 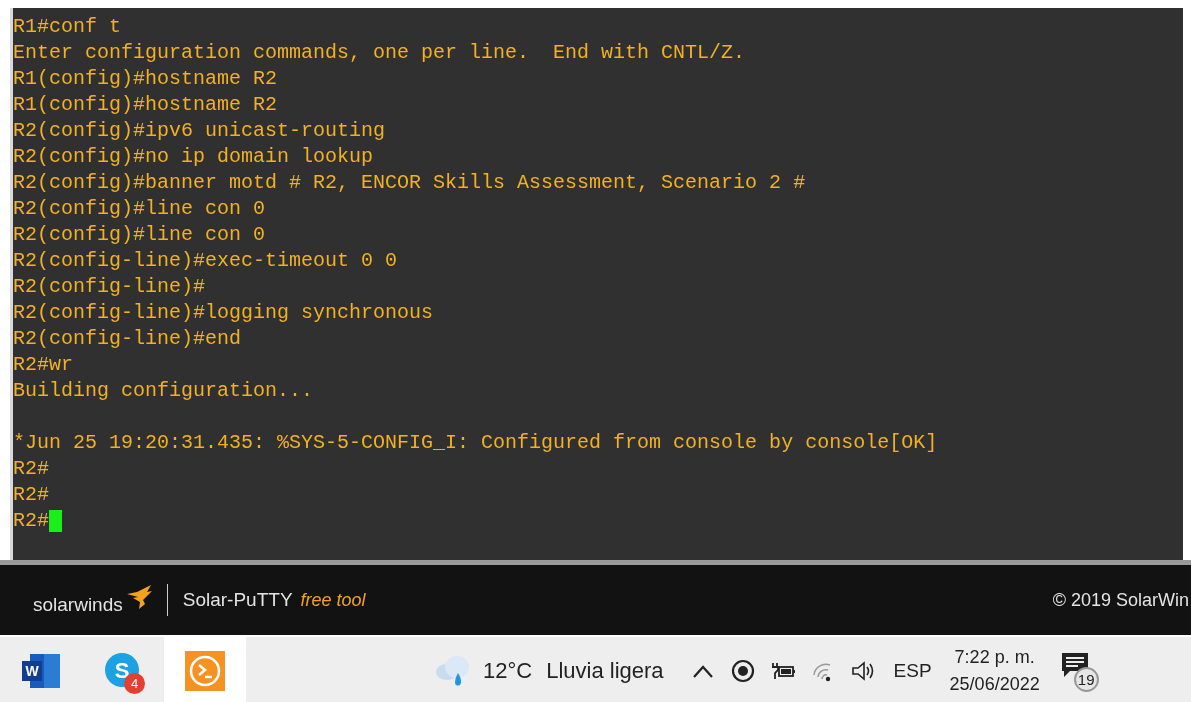 I want to click on terminal-line: R2(config-line)#end, so click(x=127, y=339).